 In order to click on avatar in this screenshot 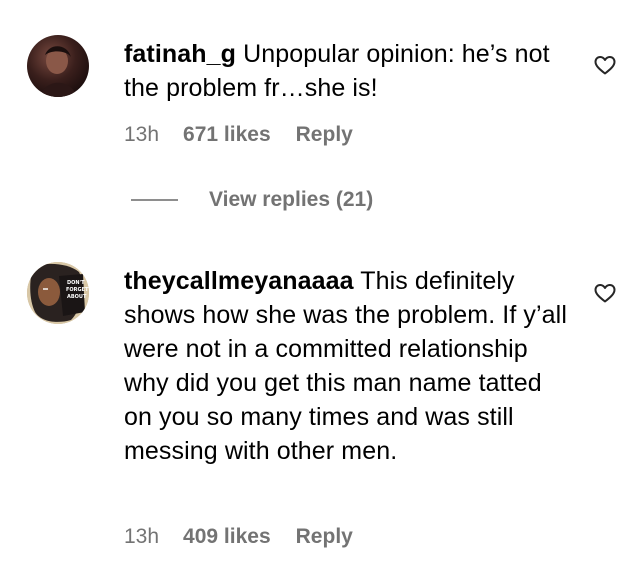, I will do `click(58, 66)`.